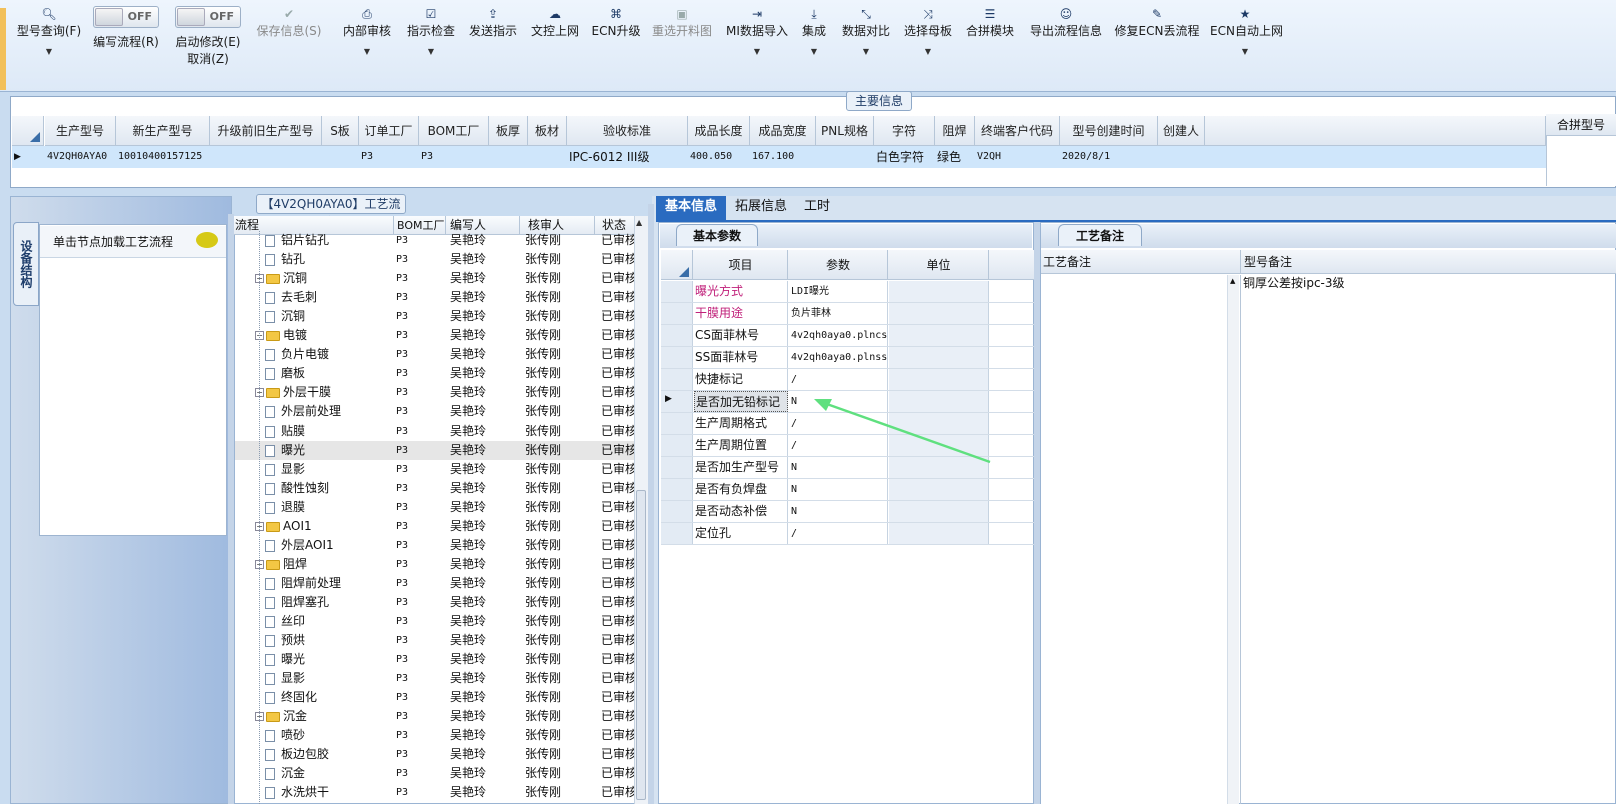  I want to click on main-info-cell: IPC-6012 III级, so click(628, 157).